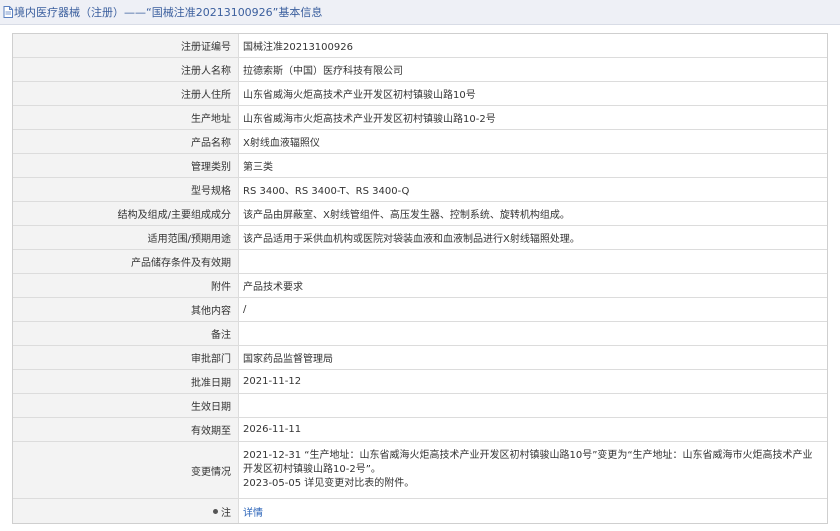  I want to click on row-value: 2026-11-11, so click(272, 429).